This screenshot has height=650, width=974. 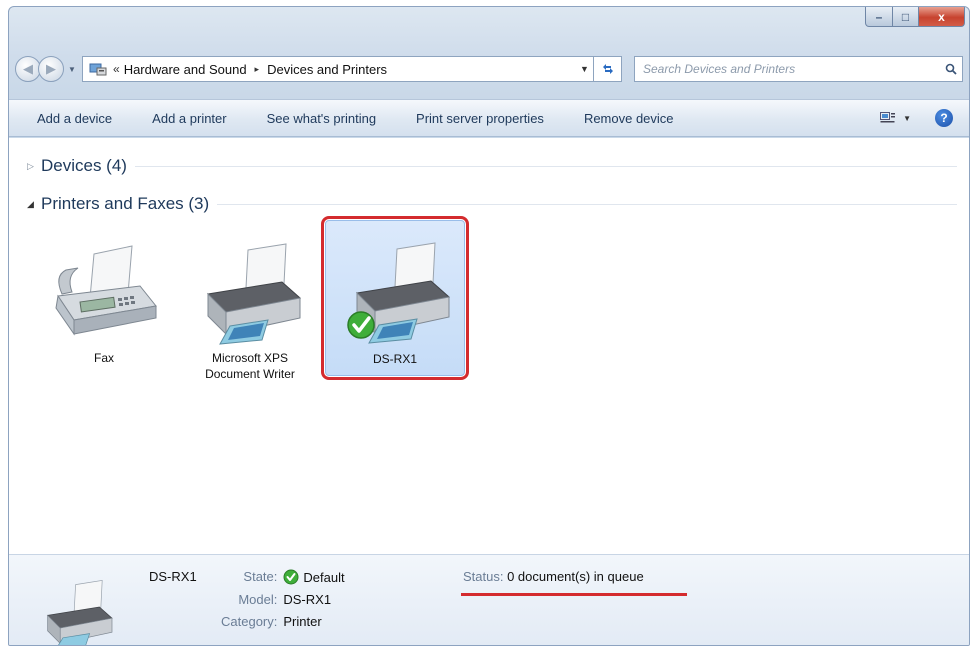 I want to click on details-status: Status: 0 document(s) in queue, so click(x=553, y=576).